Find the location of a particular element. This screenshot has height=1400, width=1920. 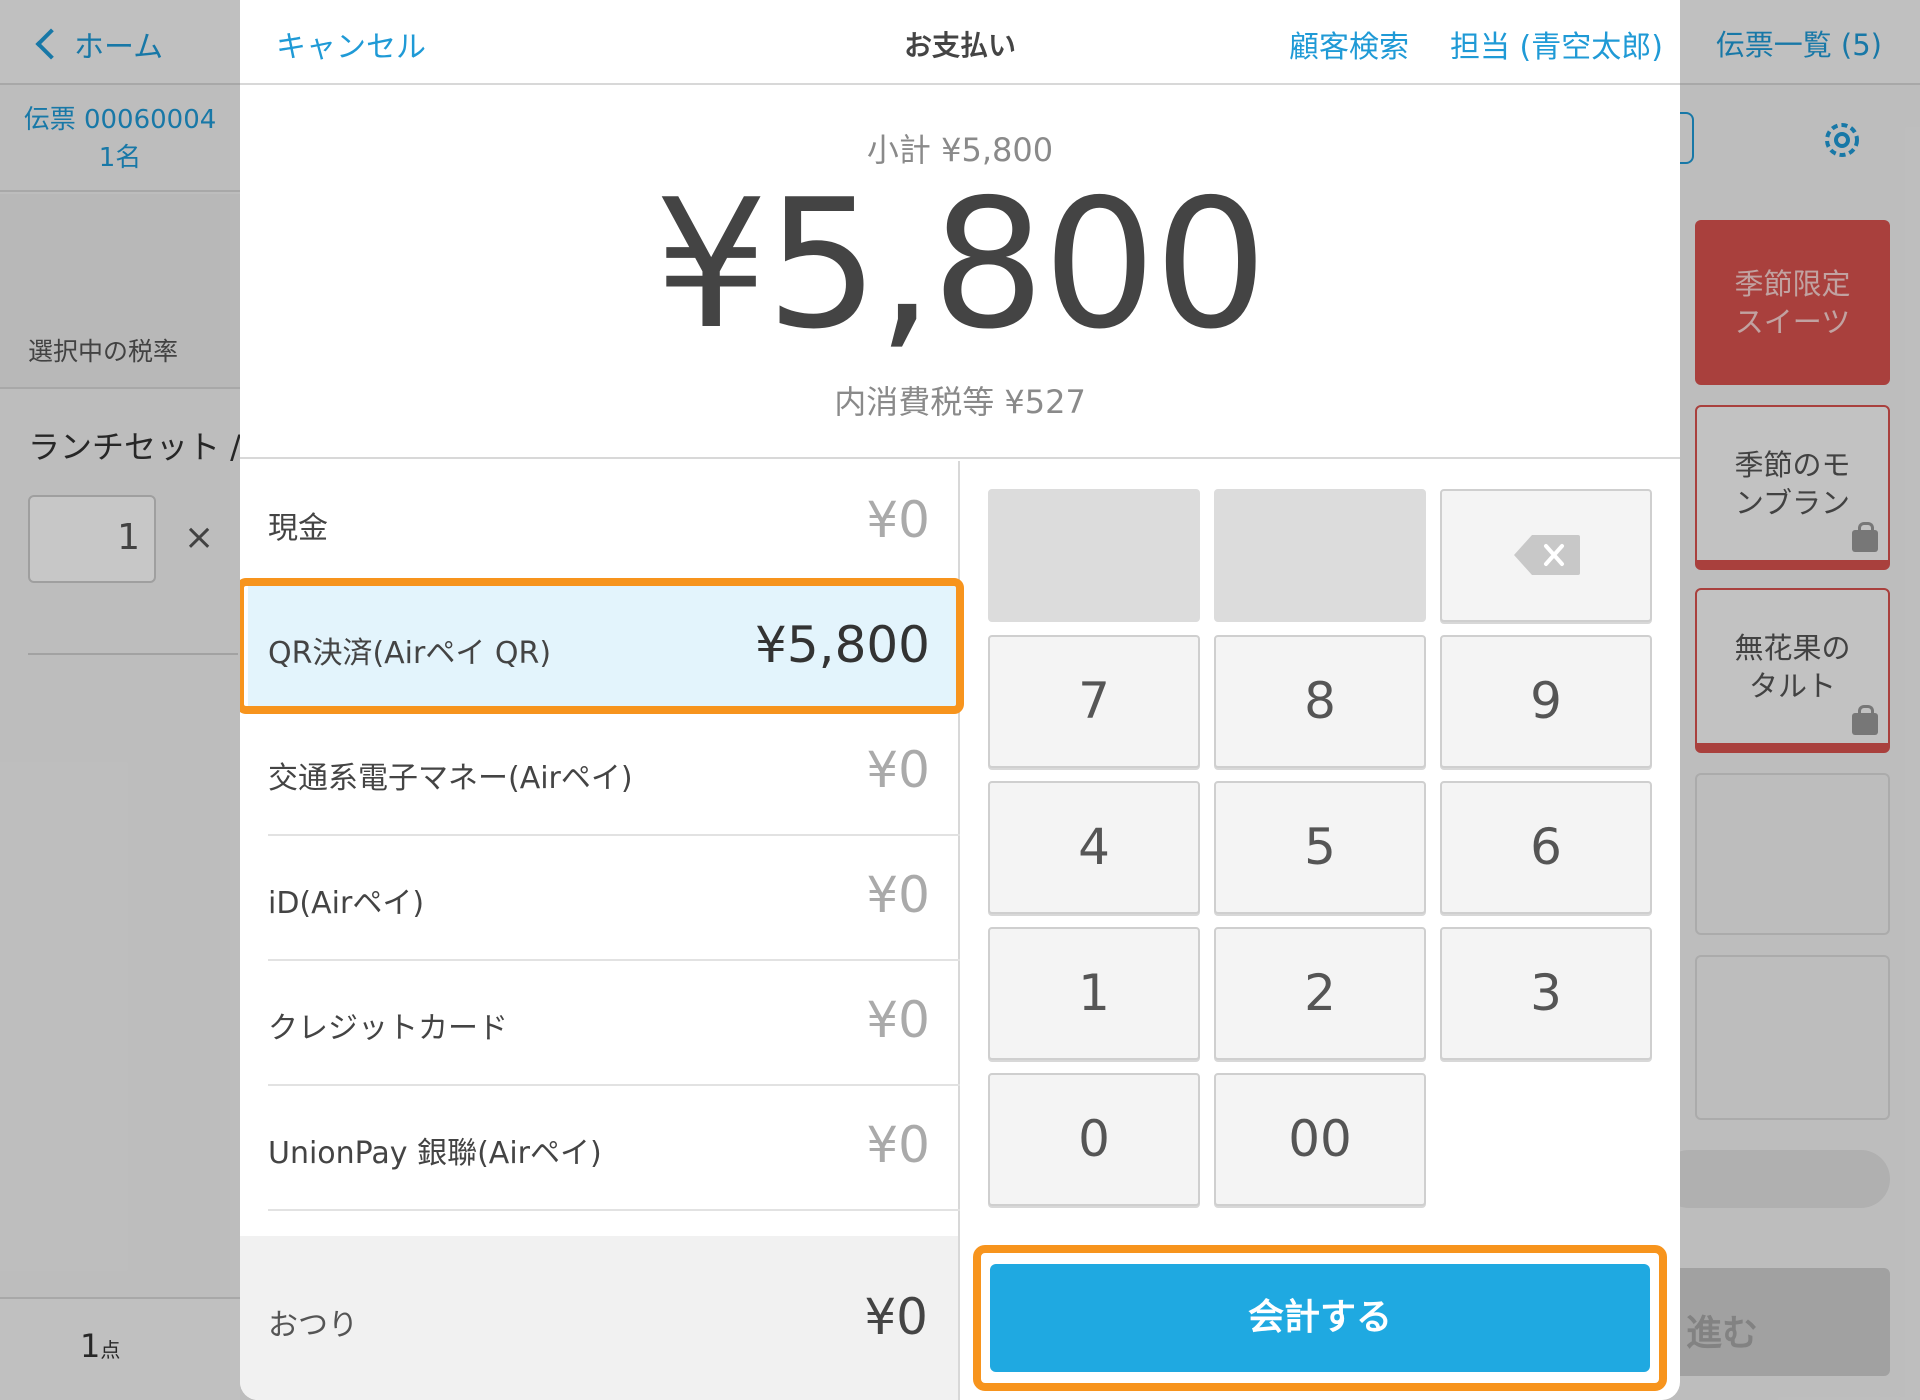

payment-method-credit-card: クレジットカード ¥0 is located at coordinates (614, 1023).